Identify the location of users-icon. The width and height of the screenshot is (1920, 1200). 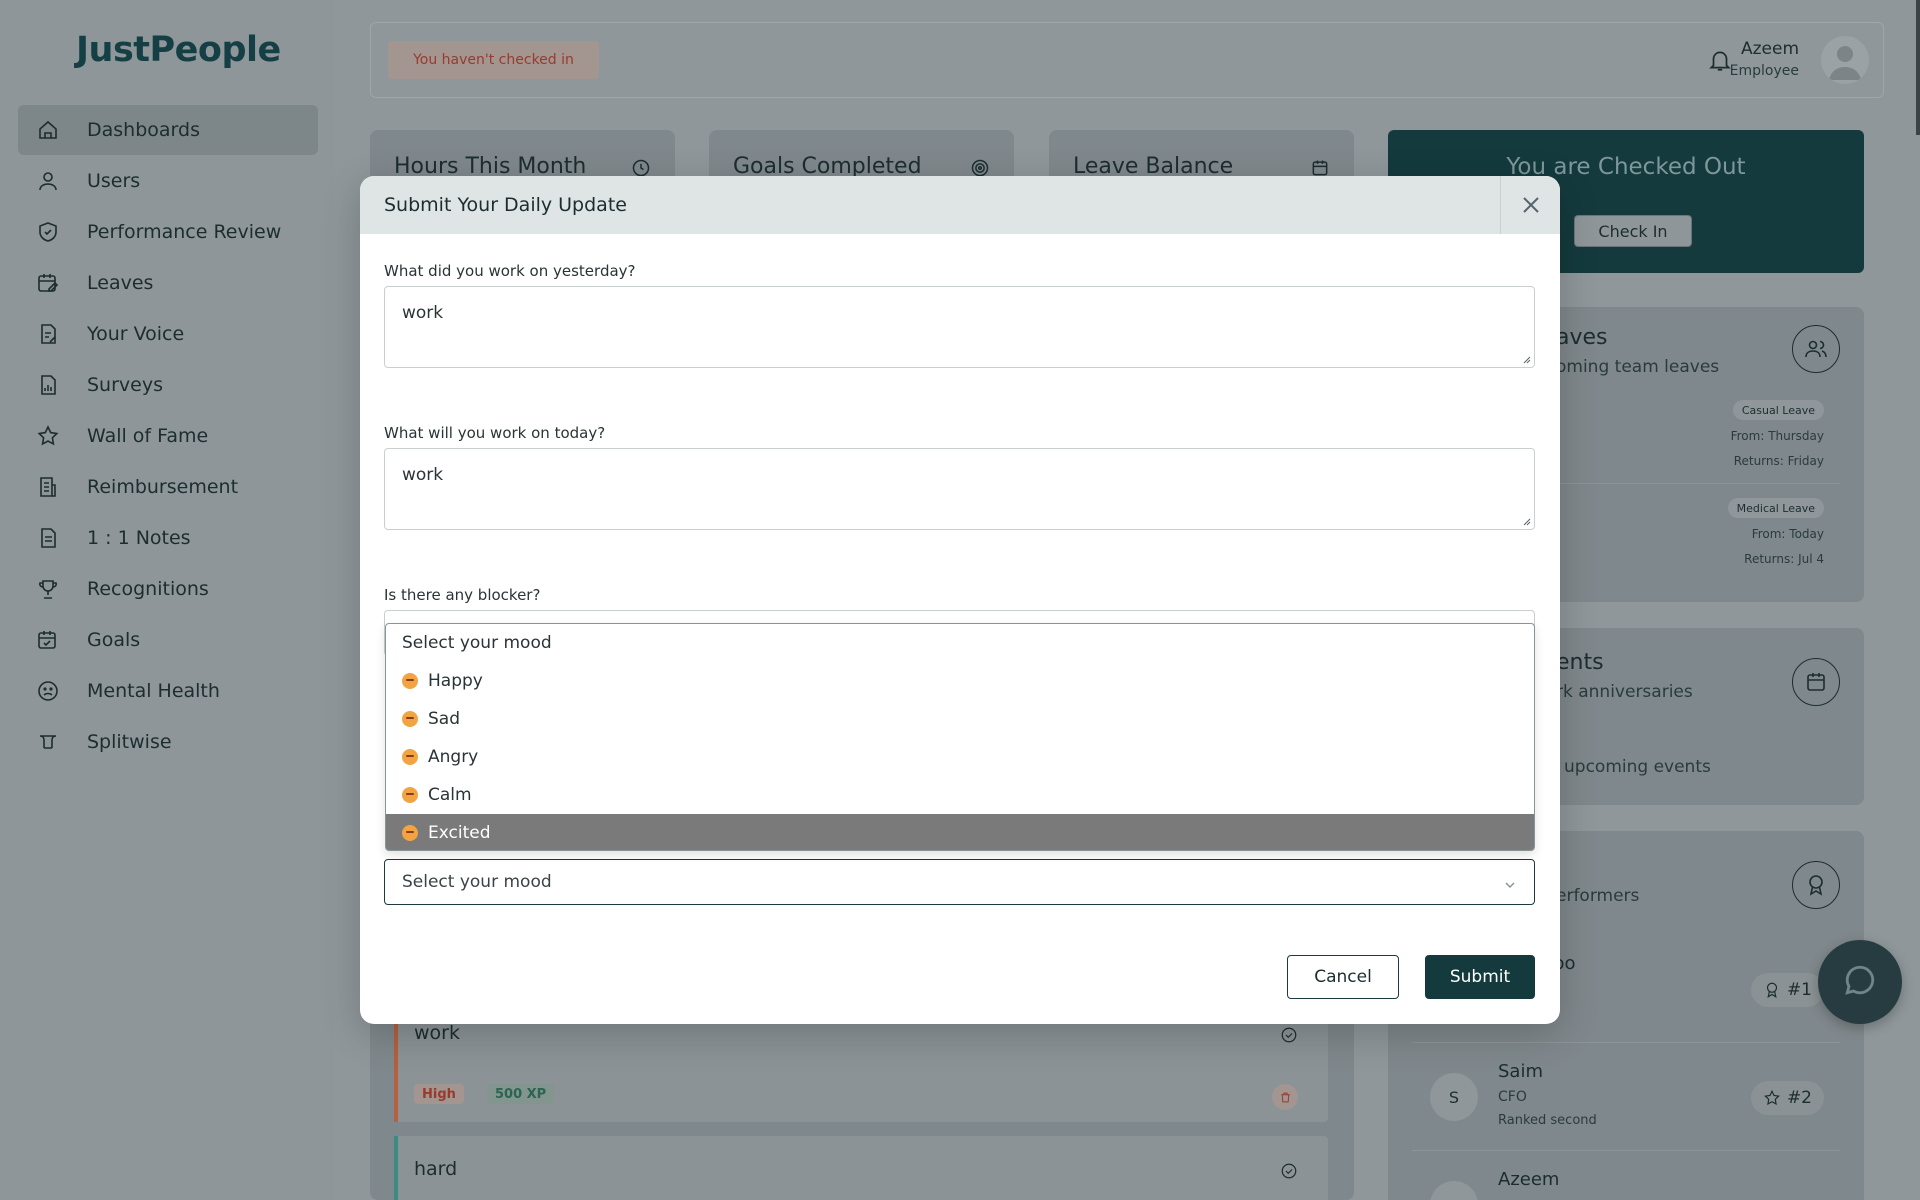
(1816, 349).